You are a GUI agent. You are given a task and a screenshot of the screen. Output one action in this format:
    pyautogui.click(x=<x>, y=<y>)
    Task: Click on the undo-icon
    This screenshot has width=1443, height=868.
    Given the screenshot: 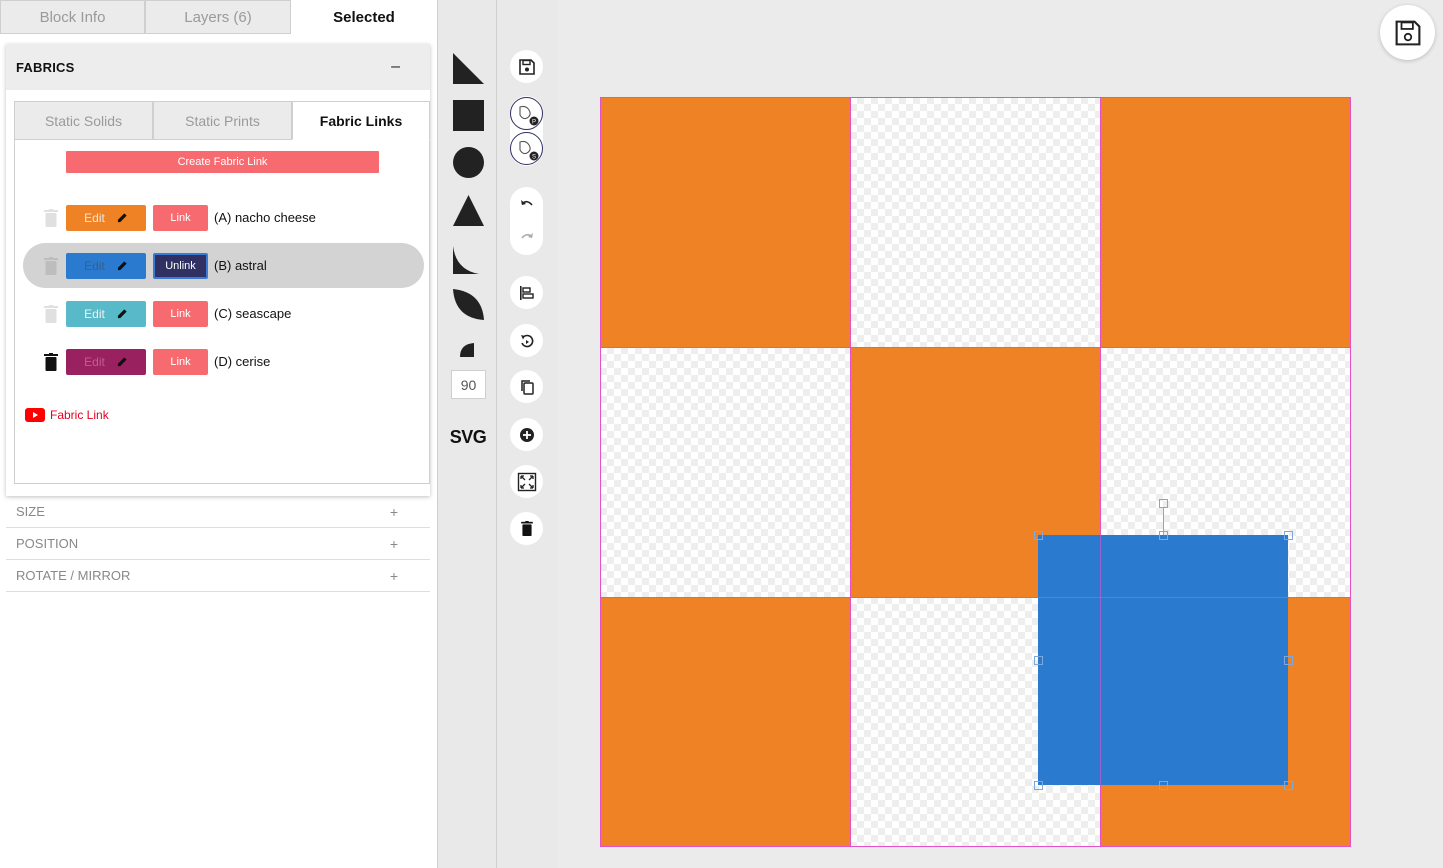 What is the action you would take?
    pyautogui.click(x=526, y=202)
    